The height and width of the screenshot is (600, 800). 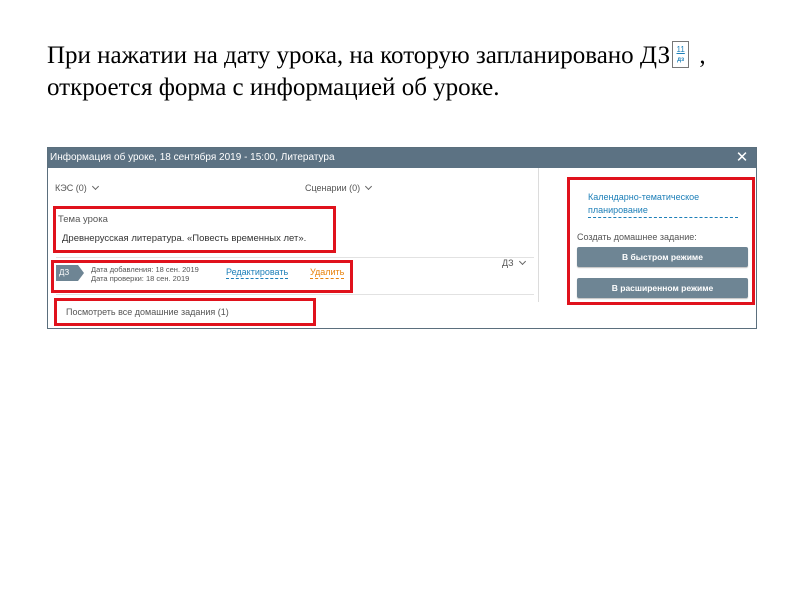 What do you see at coordinates (742, 158) in the screenshot?
I see `close-icon: ✕` at bounding box center [742, 158].